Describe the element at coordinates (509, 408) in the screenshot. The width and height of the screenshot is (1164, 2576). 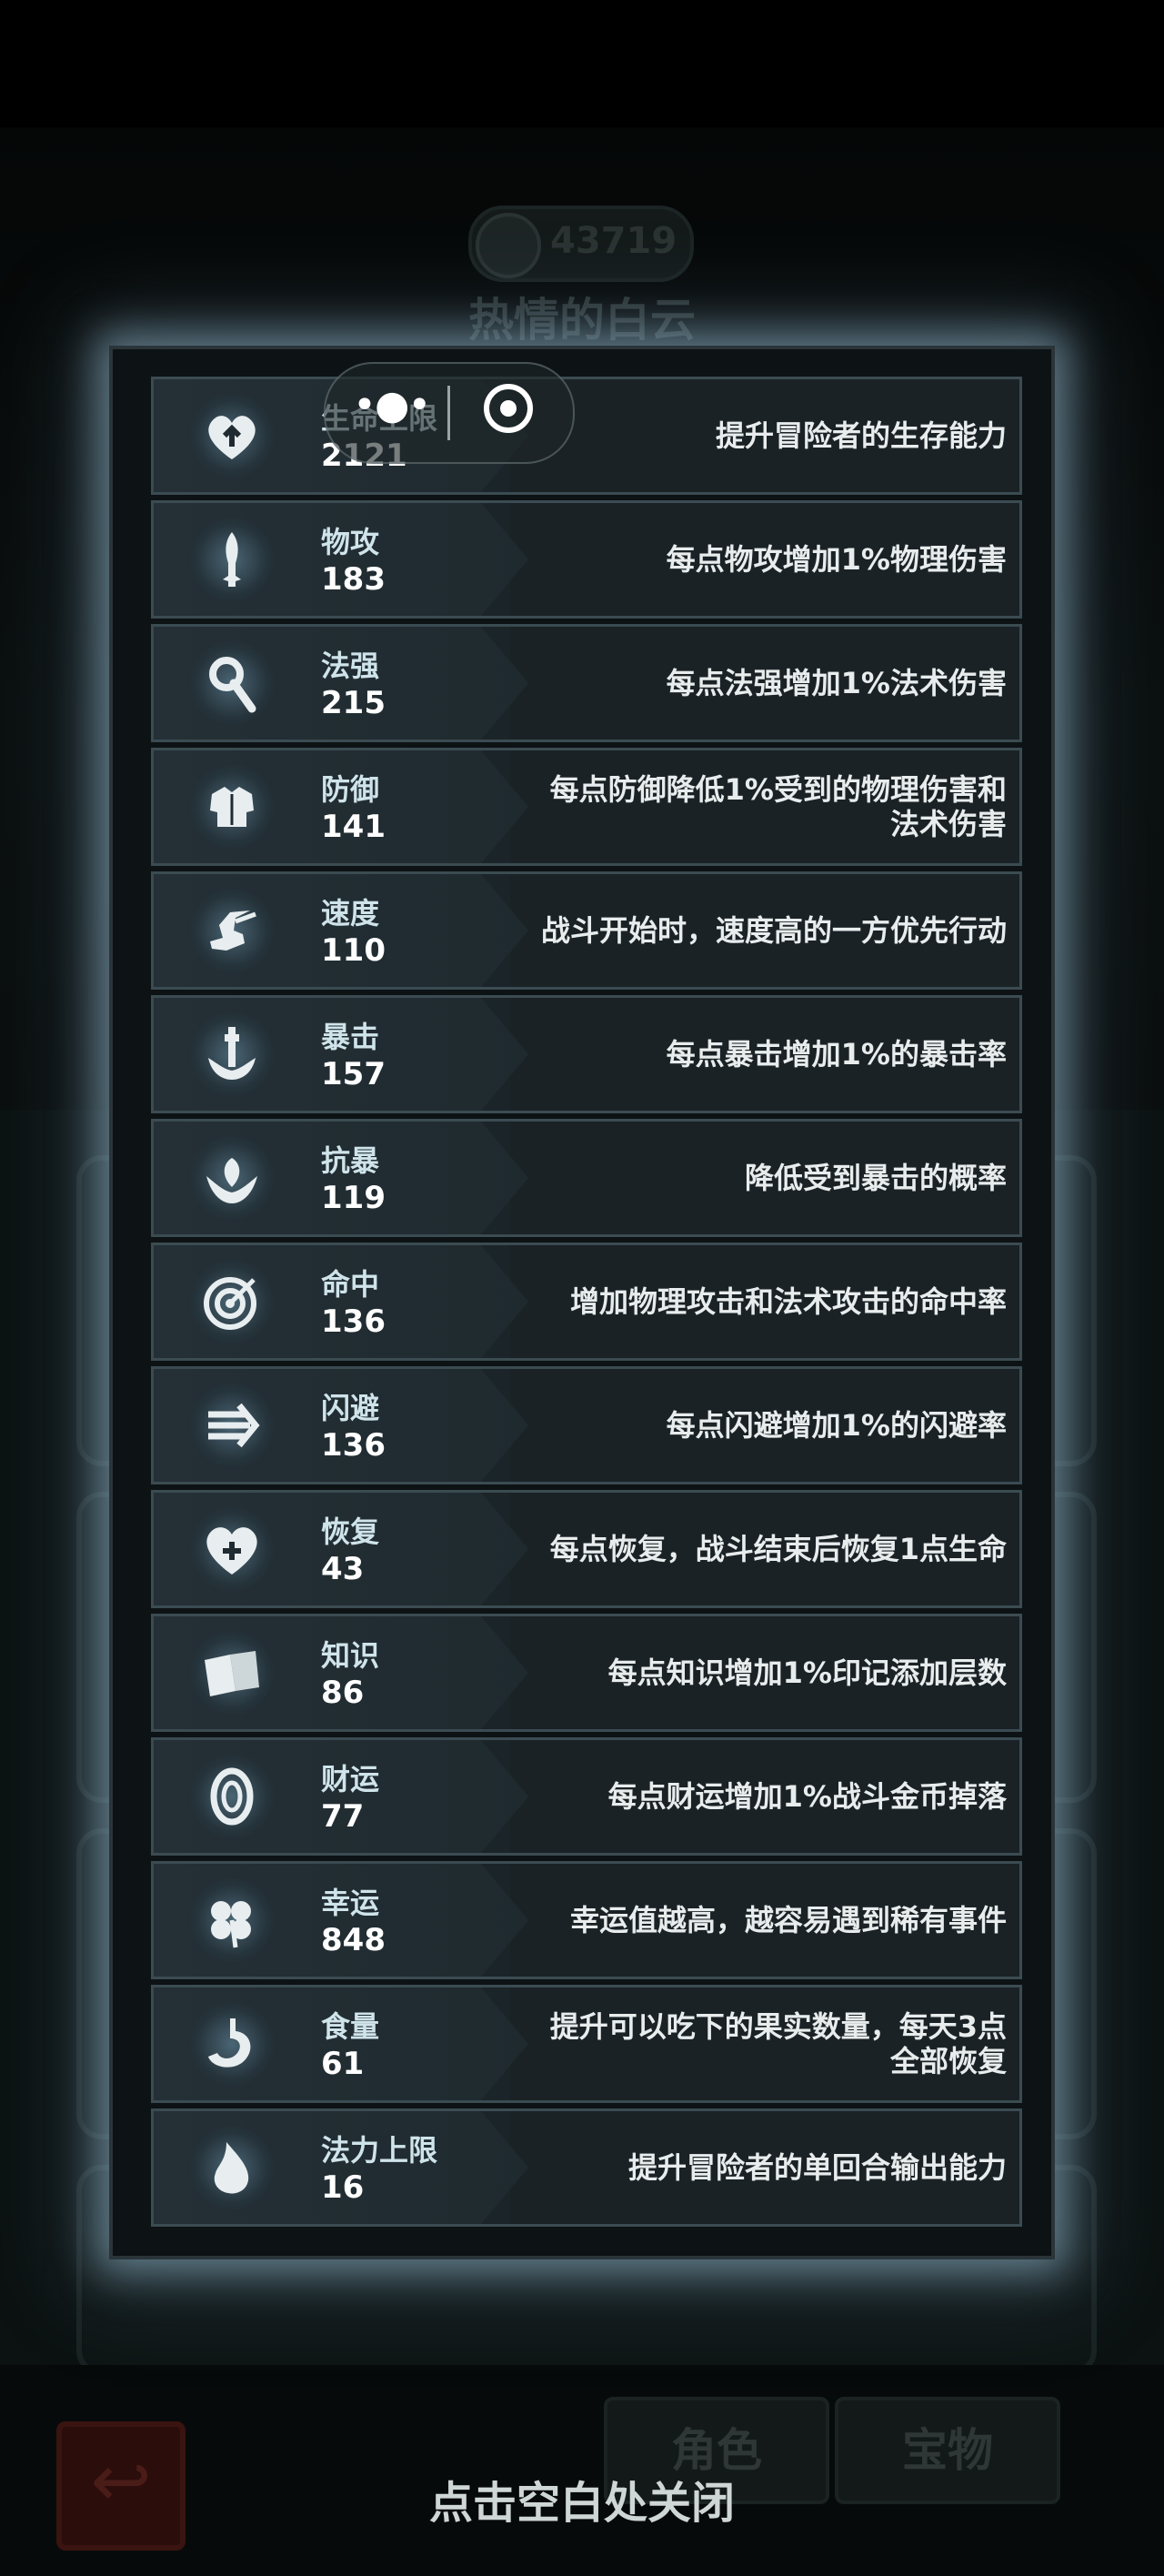
I see `close-miniprogram-icon` at that location.